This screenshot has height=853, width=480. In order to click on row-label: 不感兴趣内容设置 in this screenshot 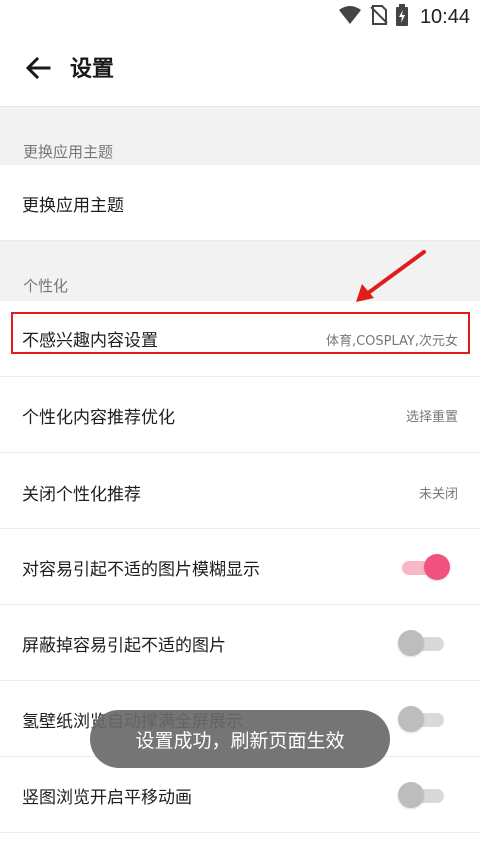, I will do `click(90, 341)`.